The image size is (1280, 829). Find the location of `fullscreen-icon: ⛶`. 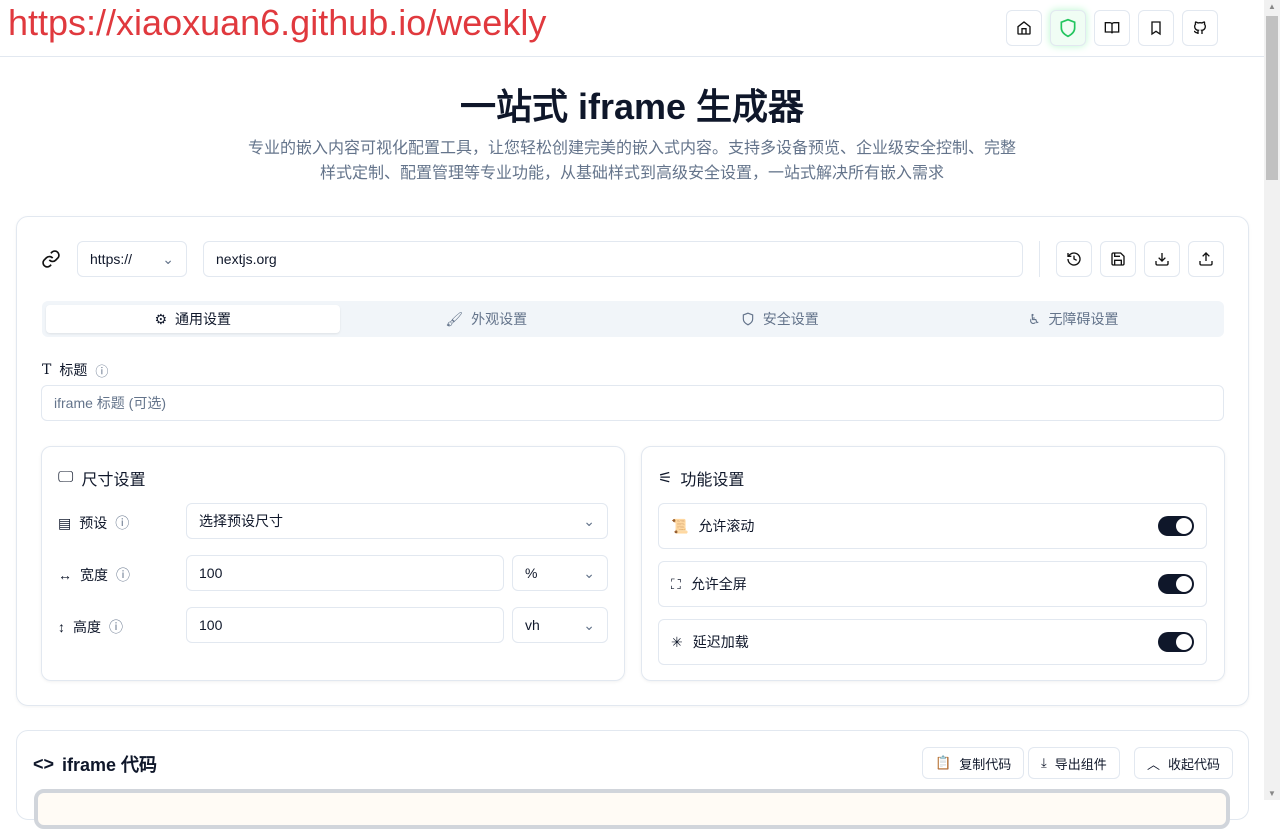

fullscreen-icon: ⛶ is located at coordinates (676, 583).